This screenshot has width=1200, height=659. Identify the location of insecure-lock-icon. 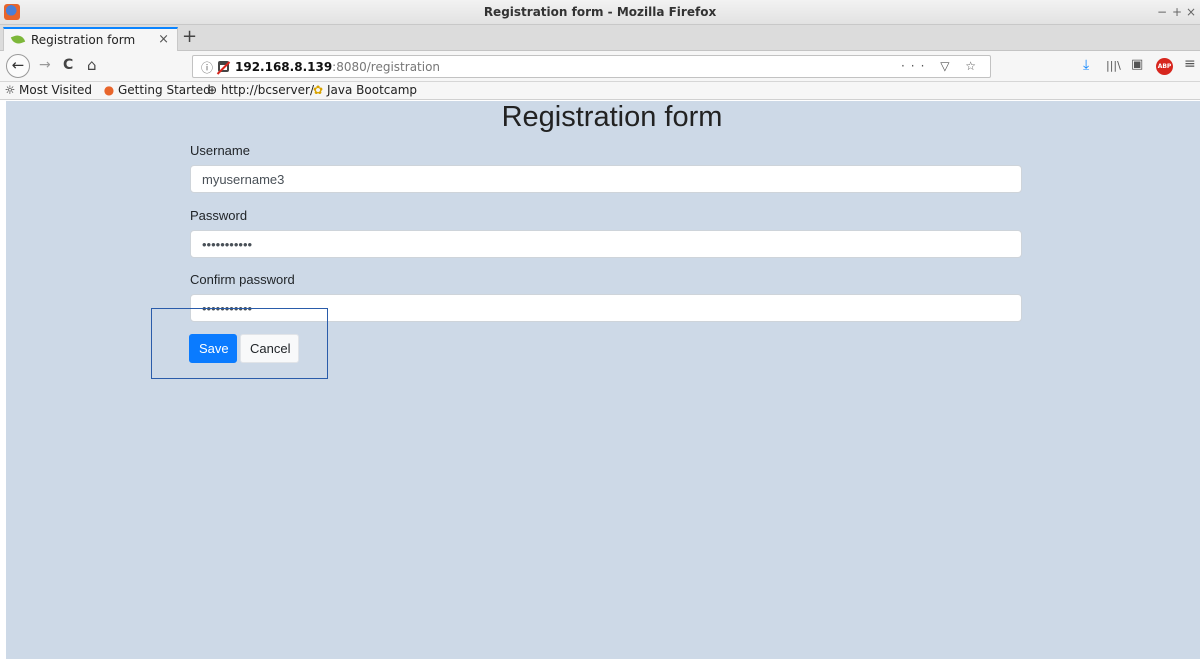
(223, 66).